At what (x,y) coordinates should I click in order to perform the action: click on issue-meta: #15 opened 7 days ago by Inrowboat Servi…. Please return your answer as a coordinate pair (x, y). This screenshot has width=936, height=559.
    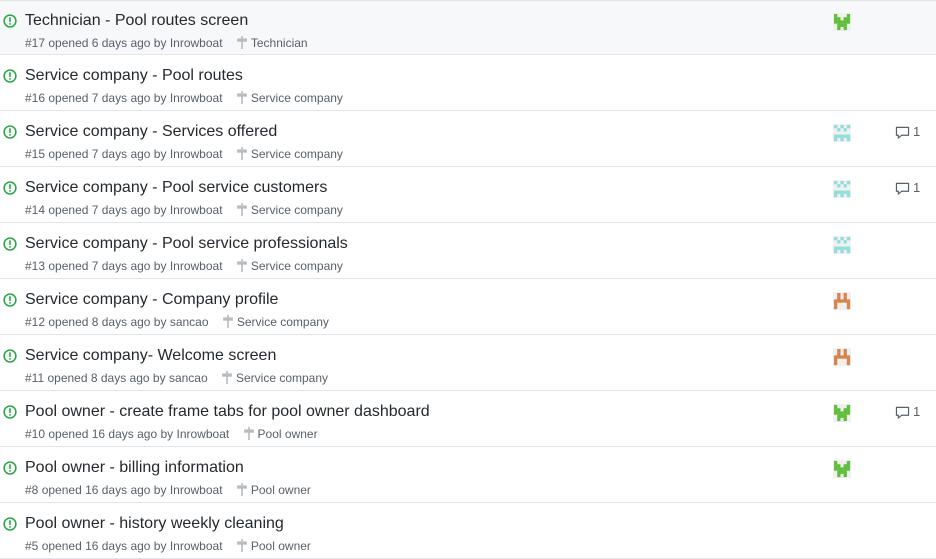
    Looking at the image, I should click on (184, 154).